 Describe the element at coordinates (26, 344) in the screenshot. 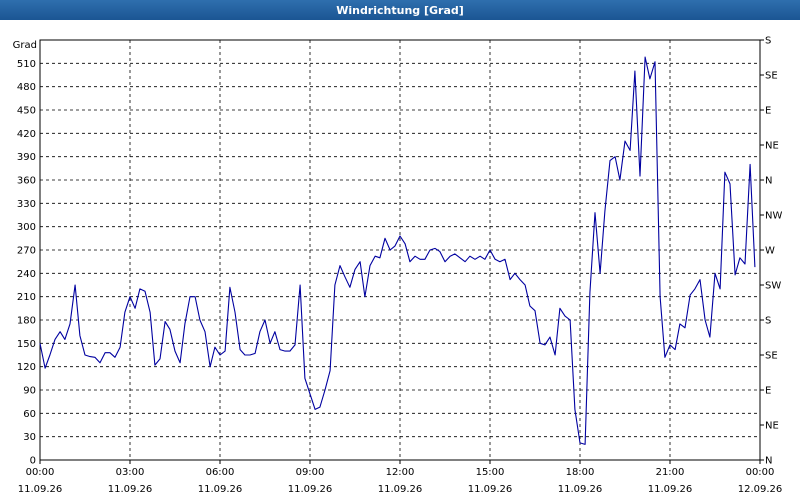

I see `y-tick-label: 150` at that location.